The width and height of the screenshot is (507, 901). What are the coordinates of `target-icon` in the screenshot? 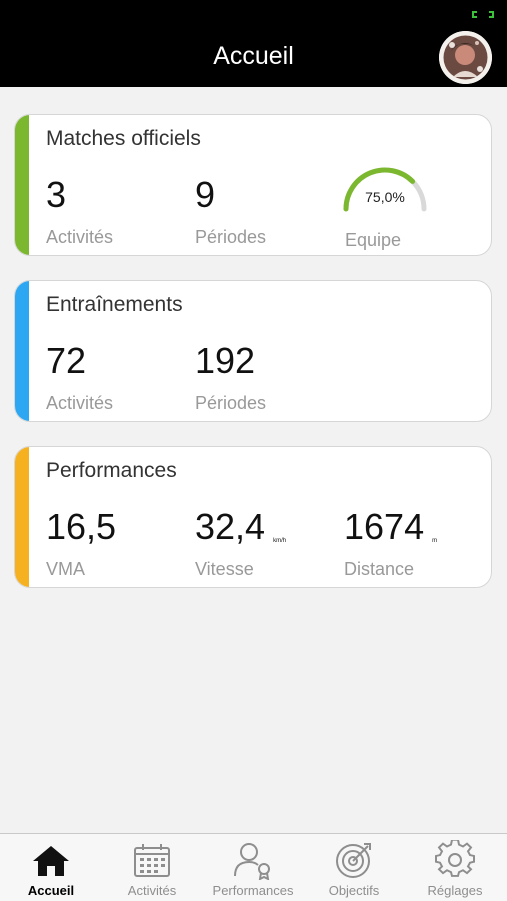 It's located at (353, 860).